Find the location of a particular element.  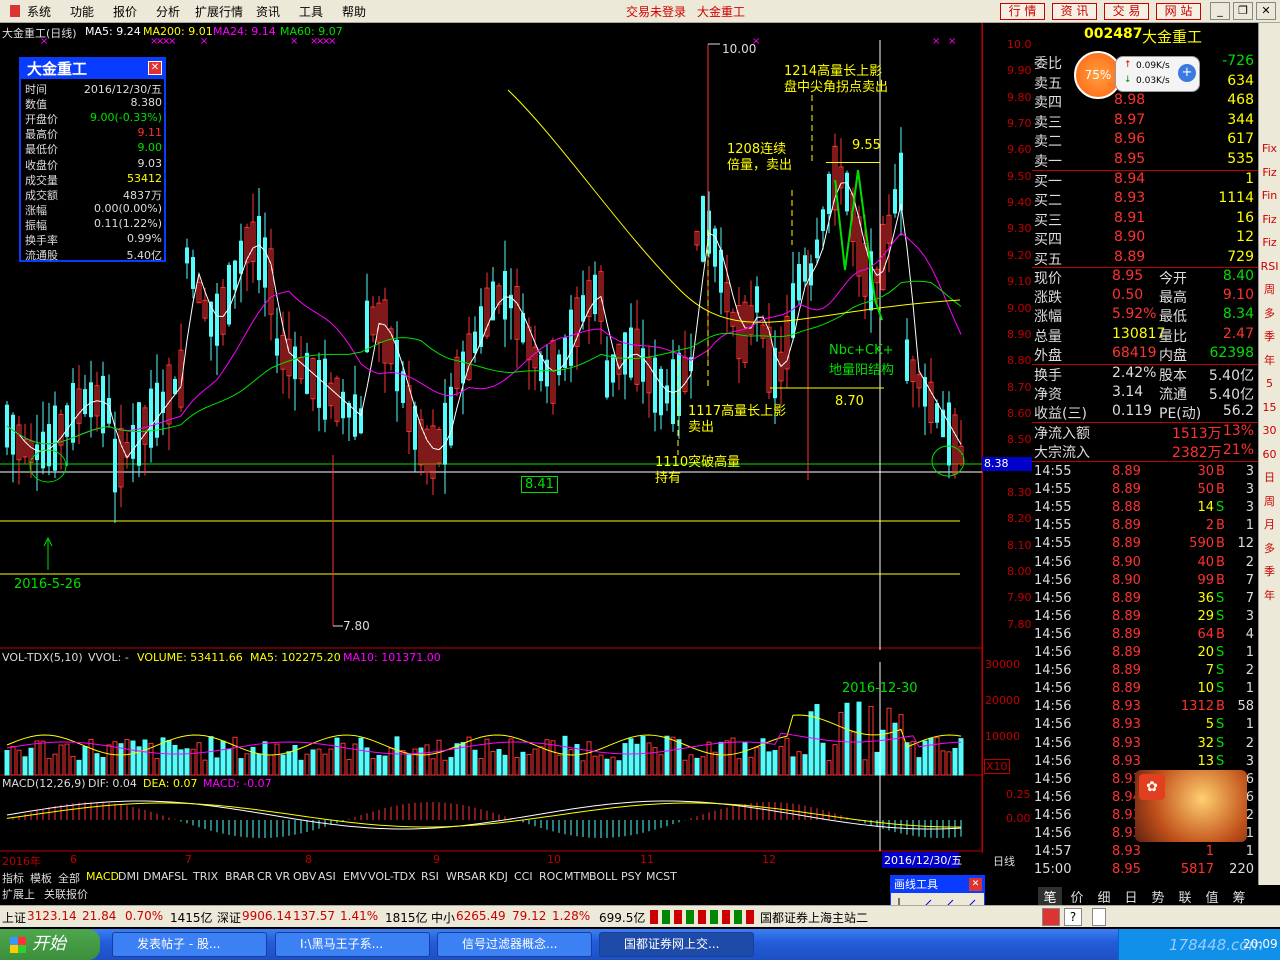

indicator-tab-dmi: DMI is located at coordinates (128, 876).